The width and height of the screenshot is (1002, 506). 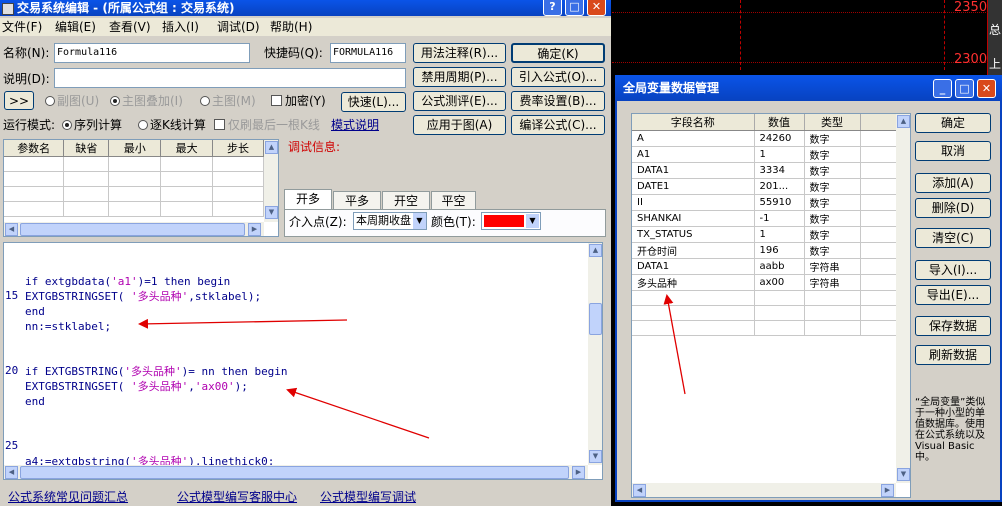 I want to click on tab-close-short: 平空, so click(x=453, y=200).